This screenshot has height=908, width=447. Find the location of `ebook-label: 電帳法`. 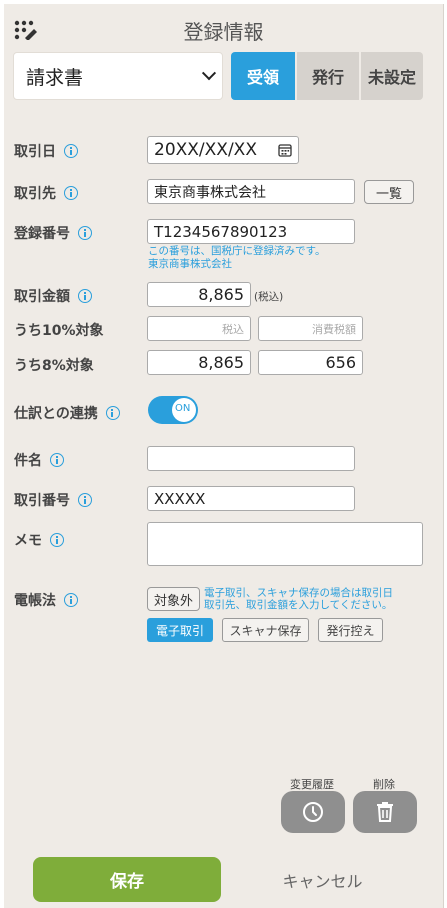

ebook-label: 電帳法 is located at coordinates (46, 600).